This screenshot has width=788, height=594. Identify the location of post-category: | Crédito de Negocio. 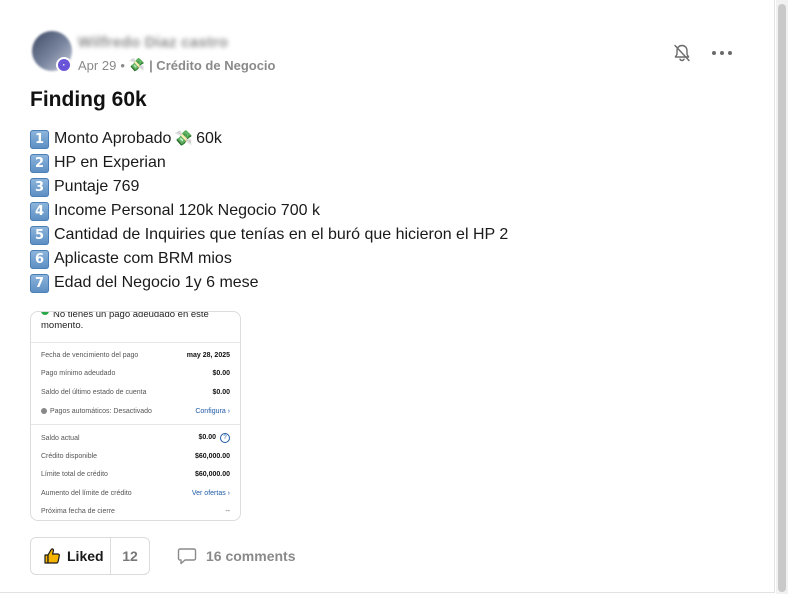
(212, 65).